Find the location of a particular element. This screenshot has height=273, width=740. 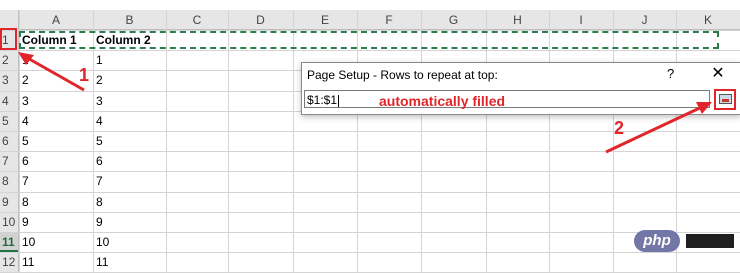

column-header-k: K is located at coordinates (708, 20).